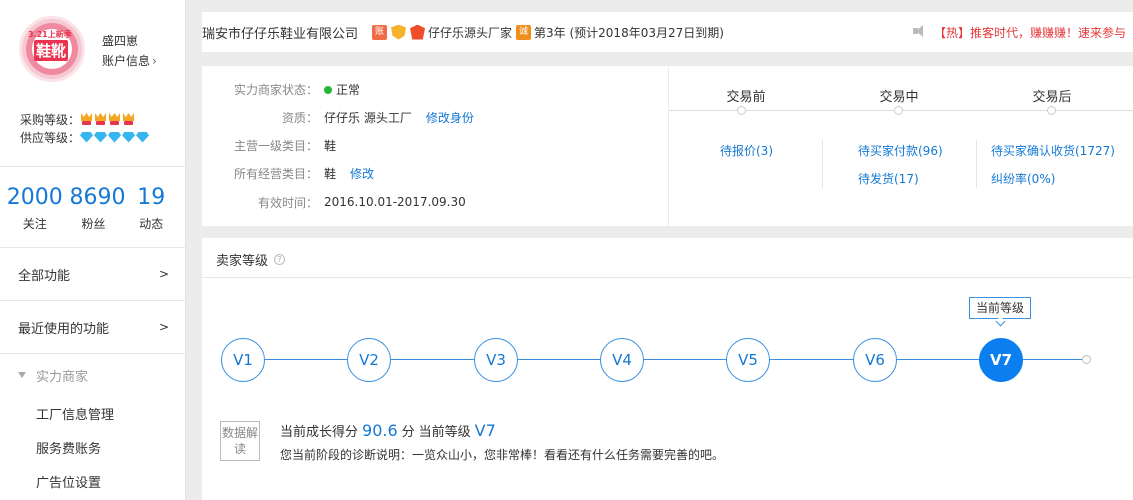  Describe the element at coordinates (92, 413) in the screenshot. I see `sidebar-item-factory-info: 工厂信息管理` at that location.